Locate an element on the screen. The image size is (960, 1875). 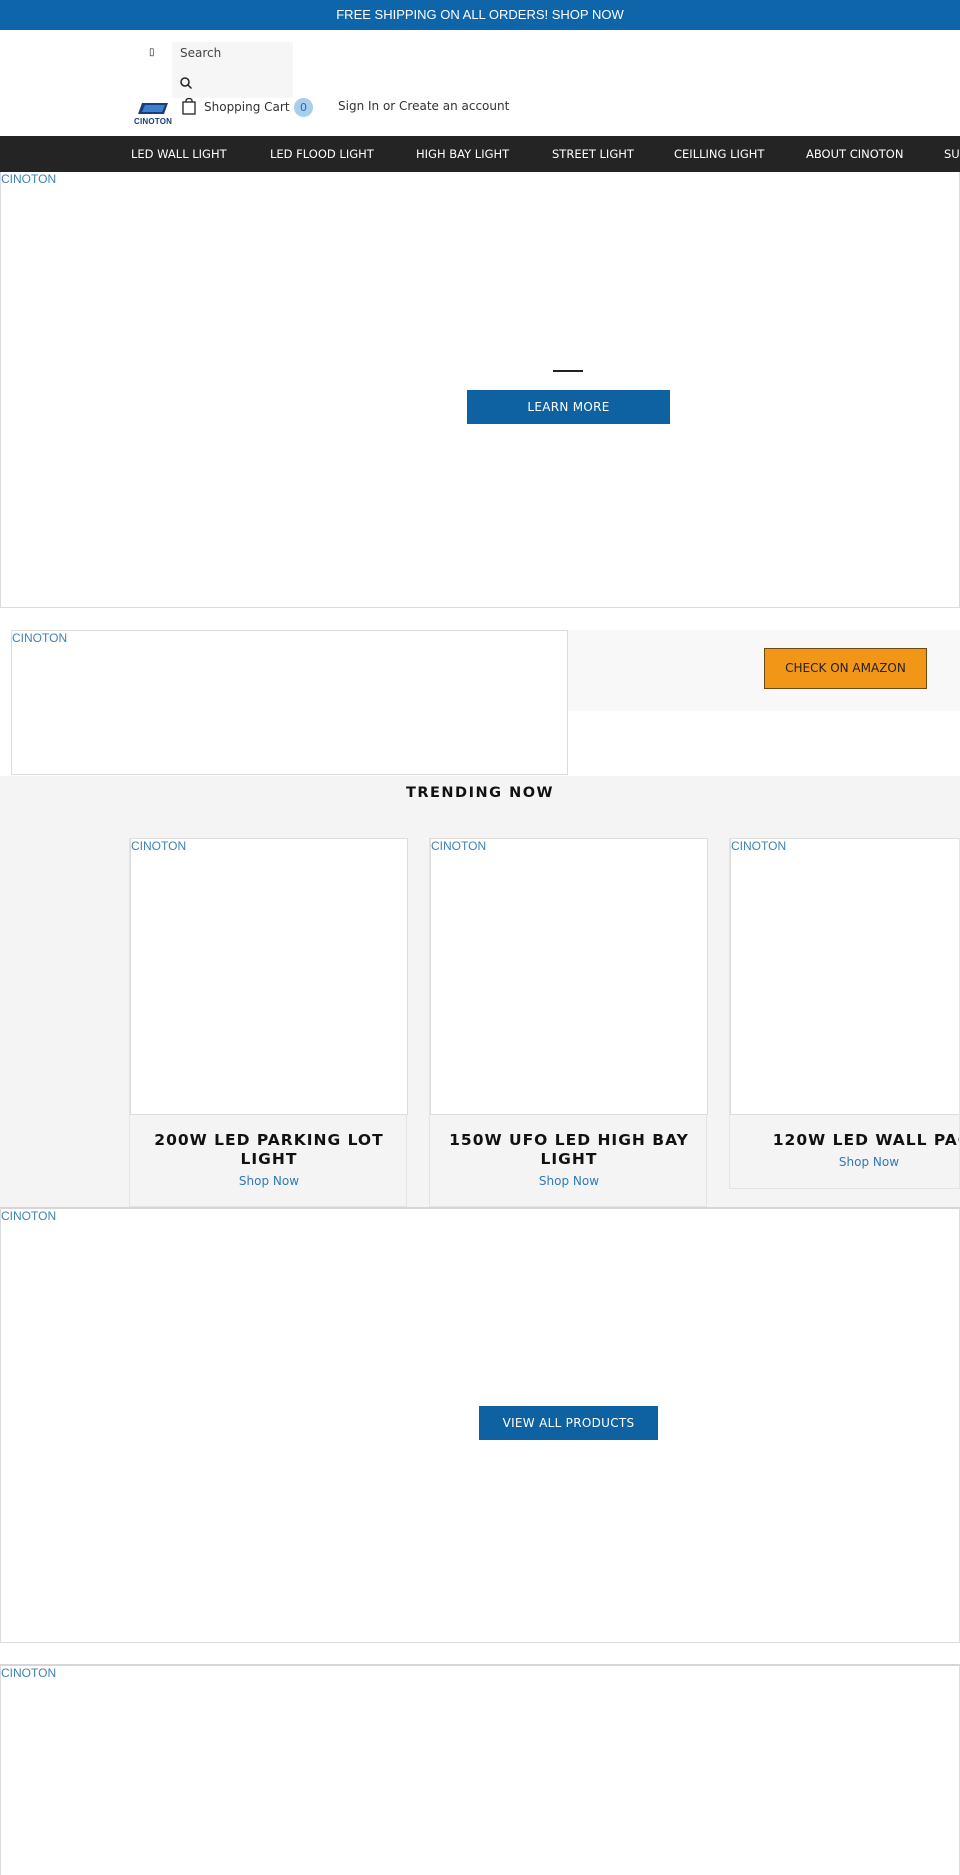
product-title: 200W LED PARKING LOT LIGHT is located at coordinates (269, 1150).